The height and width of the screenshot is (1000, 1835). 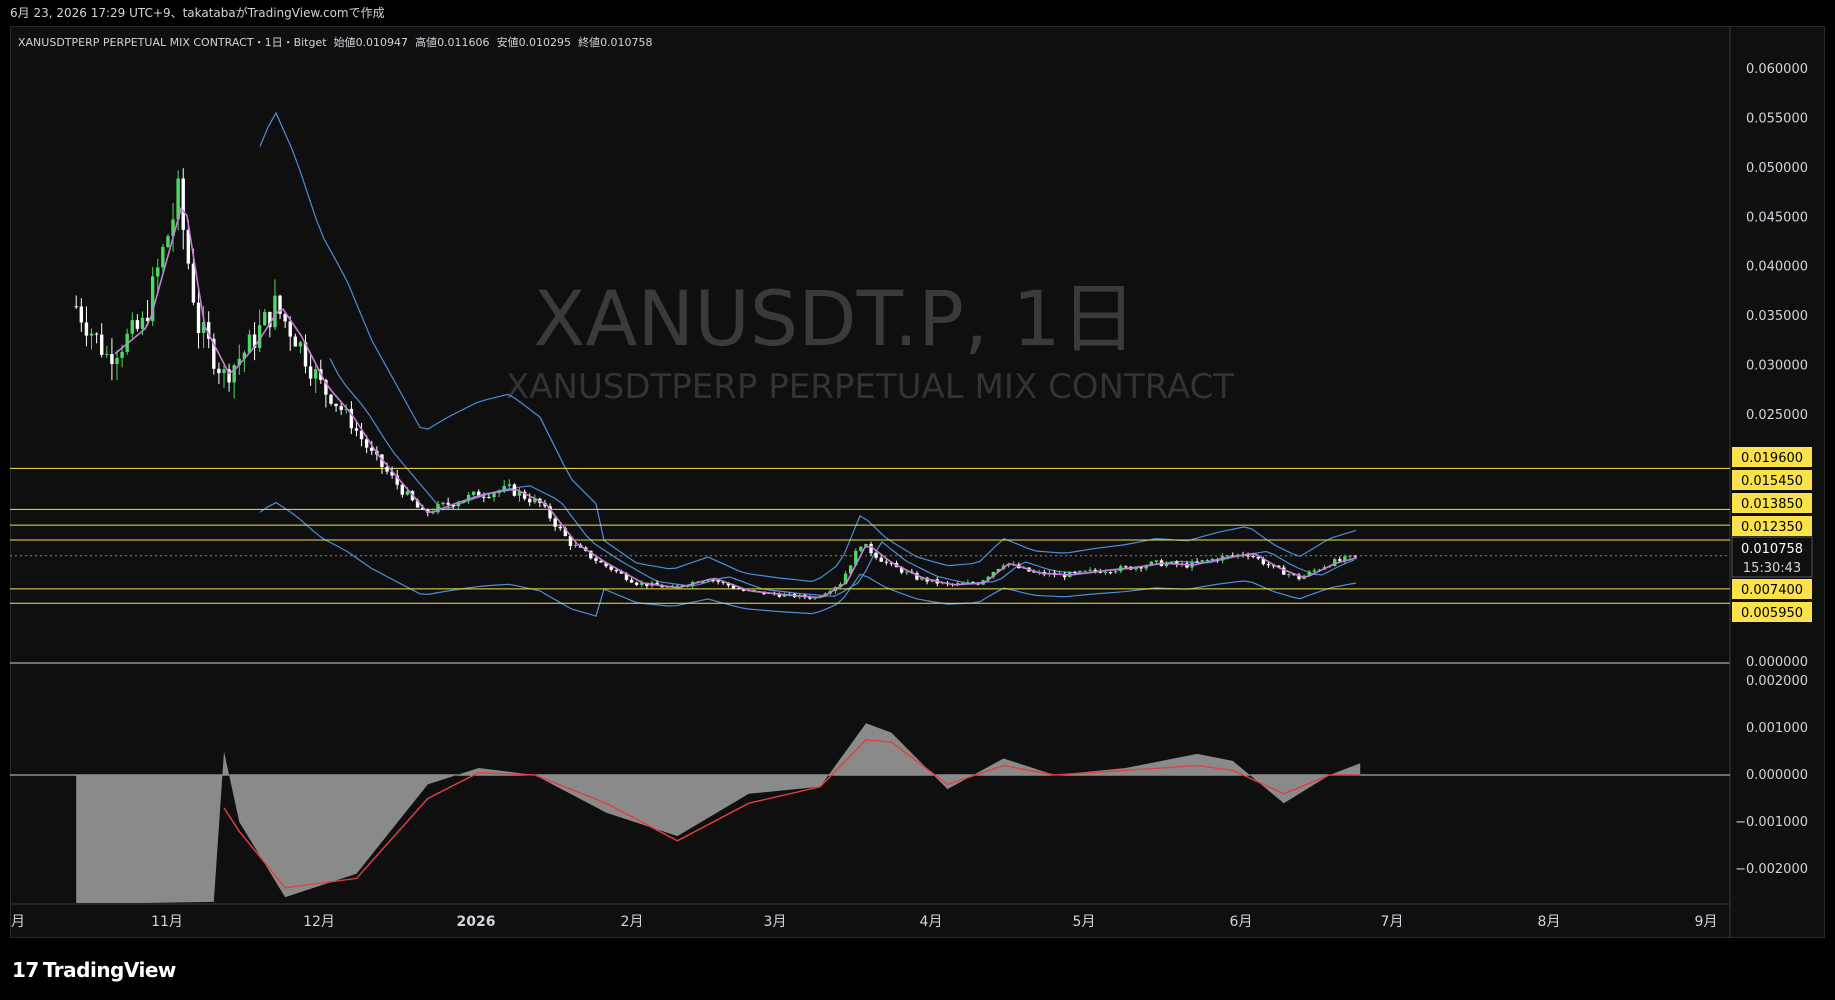 I want to click on macd-axis-tick-label: 0.002000, so click(x=1777, y=681).